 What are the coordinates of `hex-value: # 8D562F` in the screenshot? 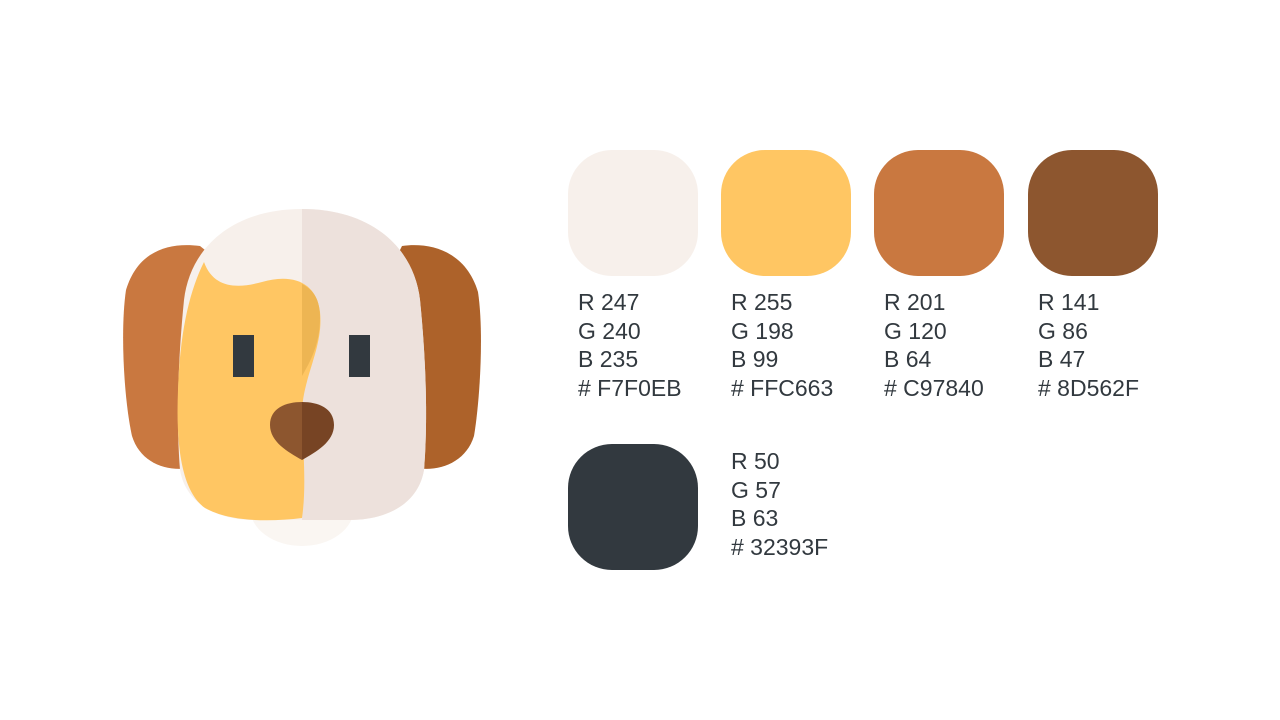 It's located at (1089, 387).